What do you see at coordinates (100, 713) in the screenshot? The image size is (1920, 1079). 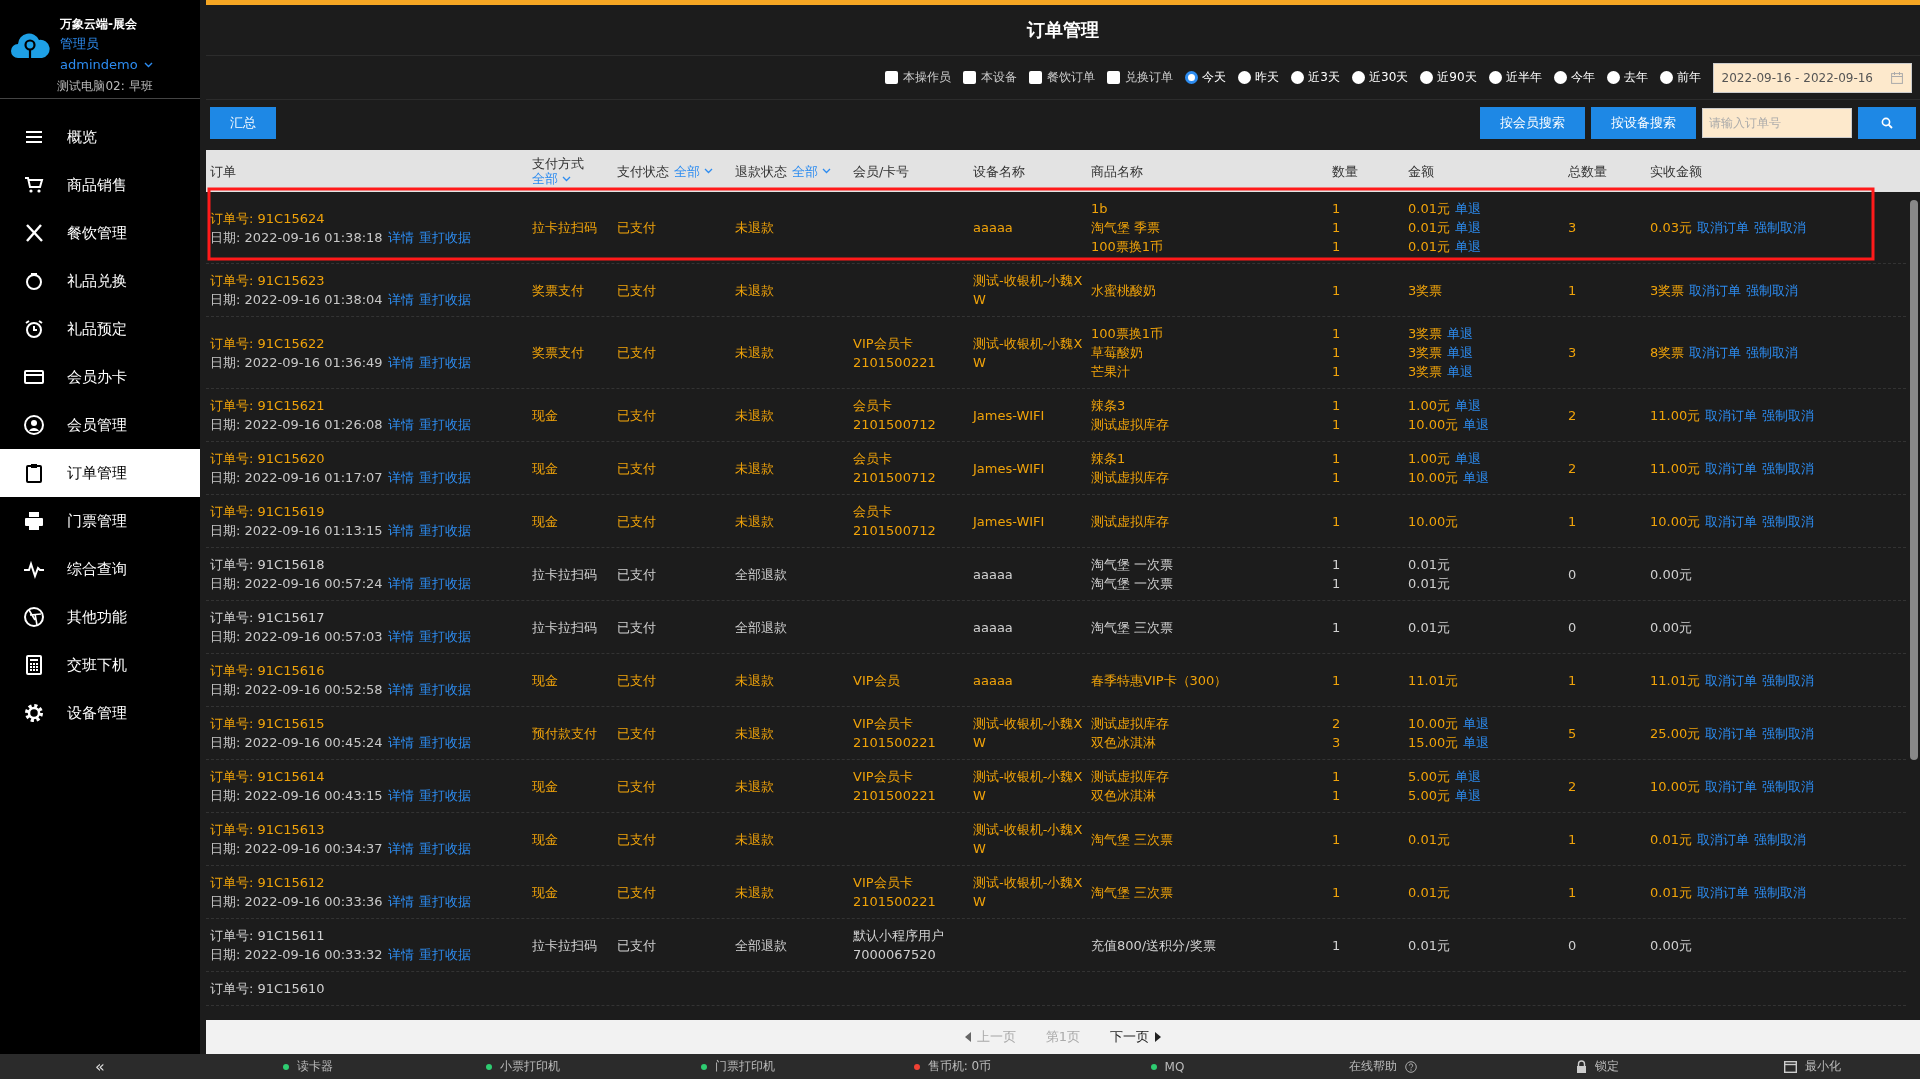 I see `nav-item: 设备管理` at bounding box center [100, 713].